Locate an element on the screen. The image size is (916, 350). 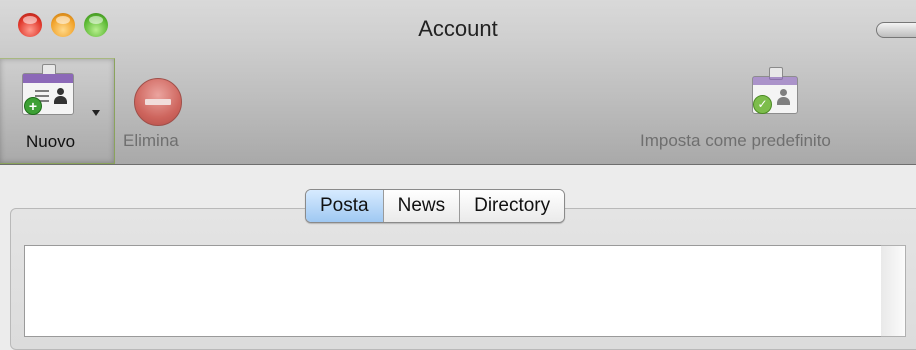
window-title: Account is located at coordinates (458, 28).